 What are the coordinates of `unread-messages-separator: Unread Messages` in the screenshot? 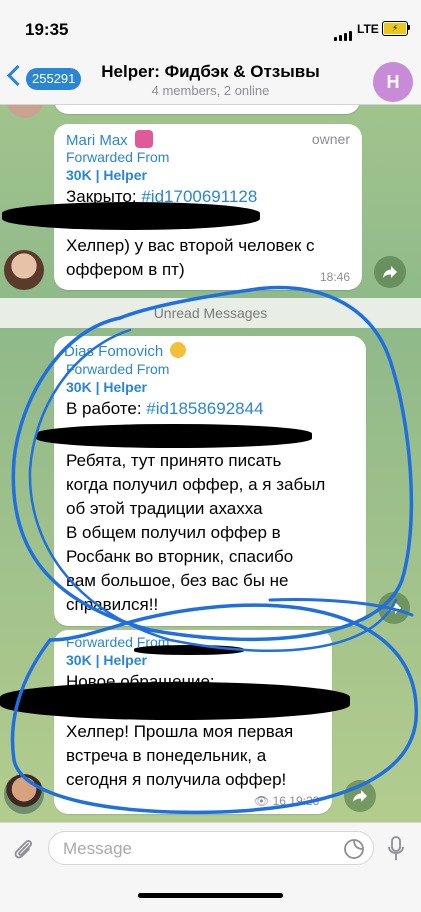 It's located at (210, 313).